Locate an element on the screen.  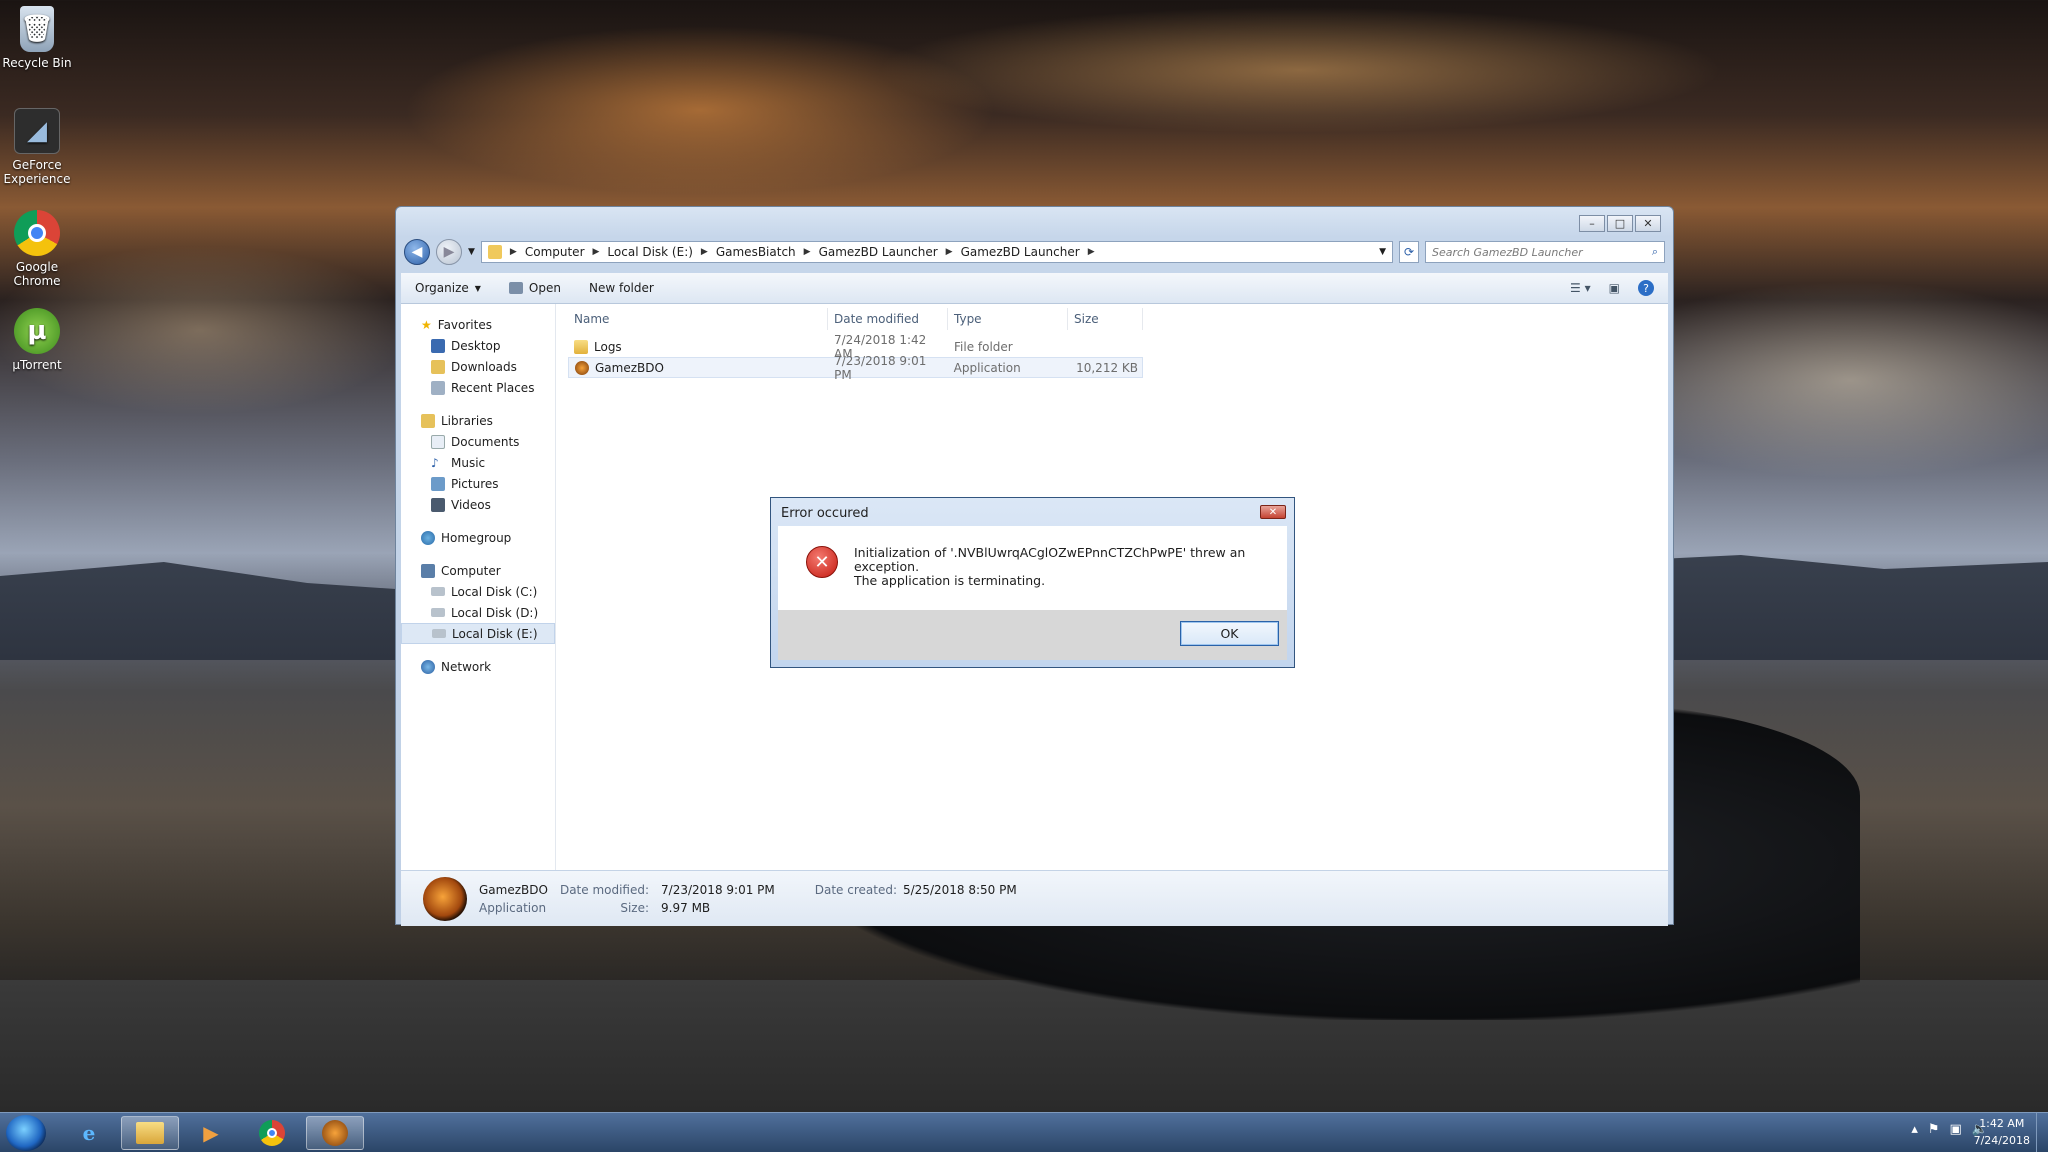
view-options-icon: ☰ ▾ is located at coordinates (1580, 288).